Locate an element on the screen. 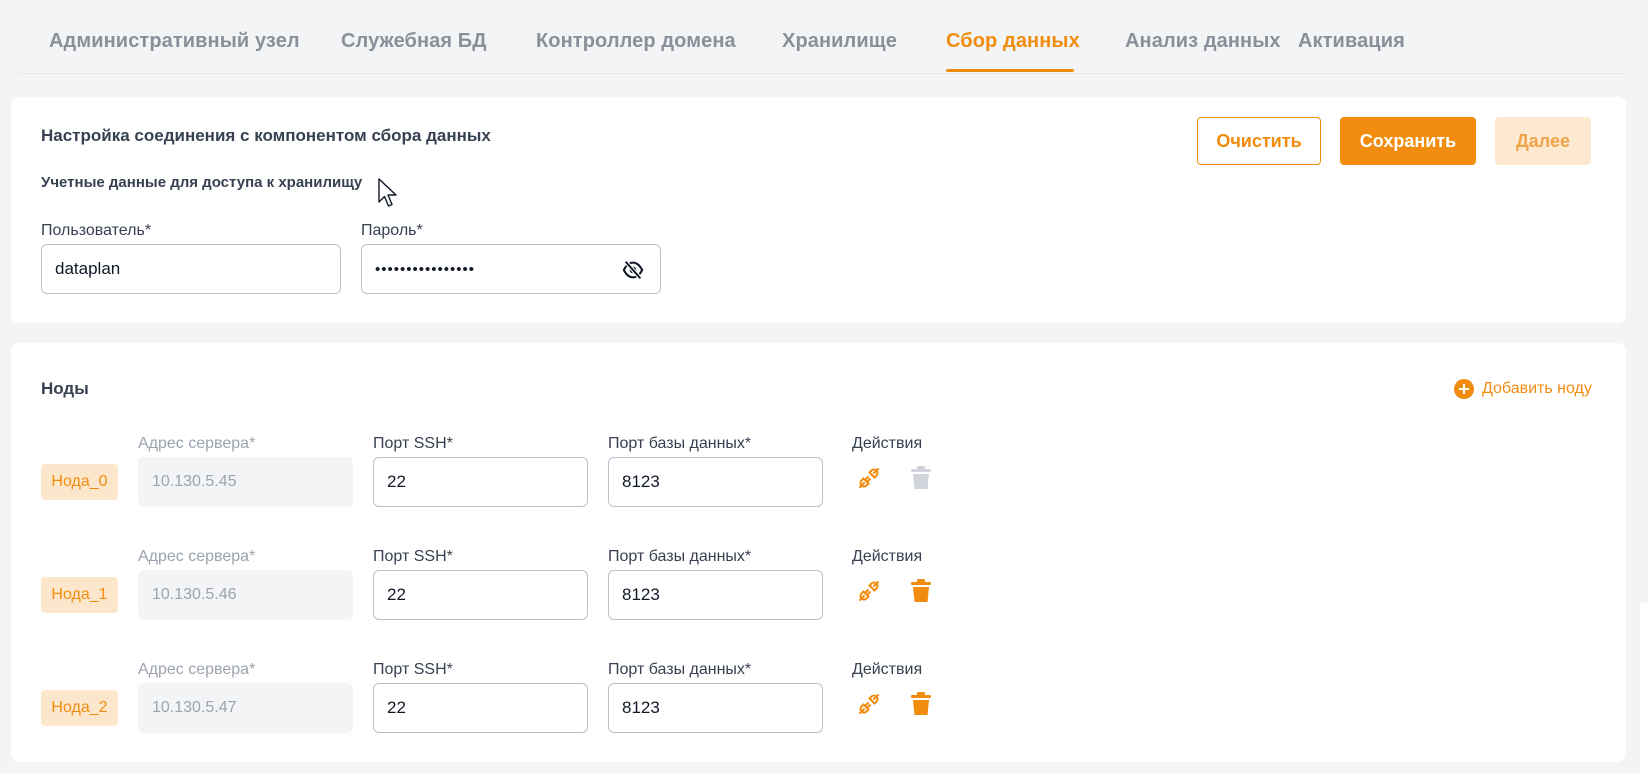  active-tab-indicator is located at coordinates (1010, 70).